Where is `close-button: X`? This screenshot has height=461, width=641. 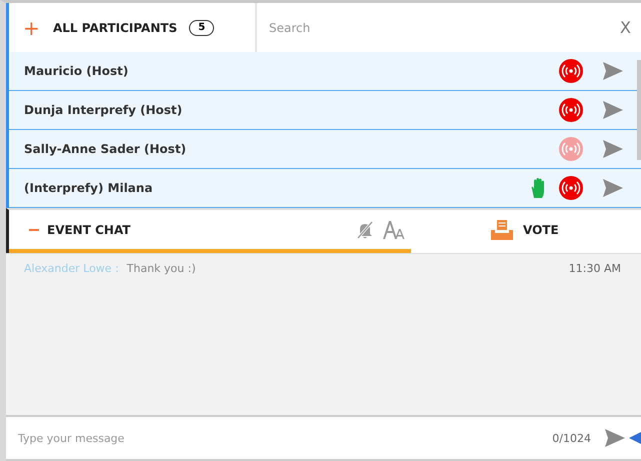
close-button: X is located at coordinates (625, 27).